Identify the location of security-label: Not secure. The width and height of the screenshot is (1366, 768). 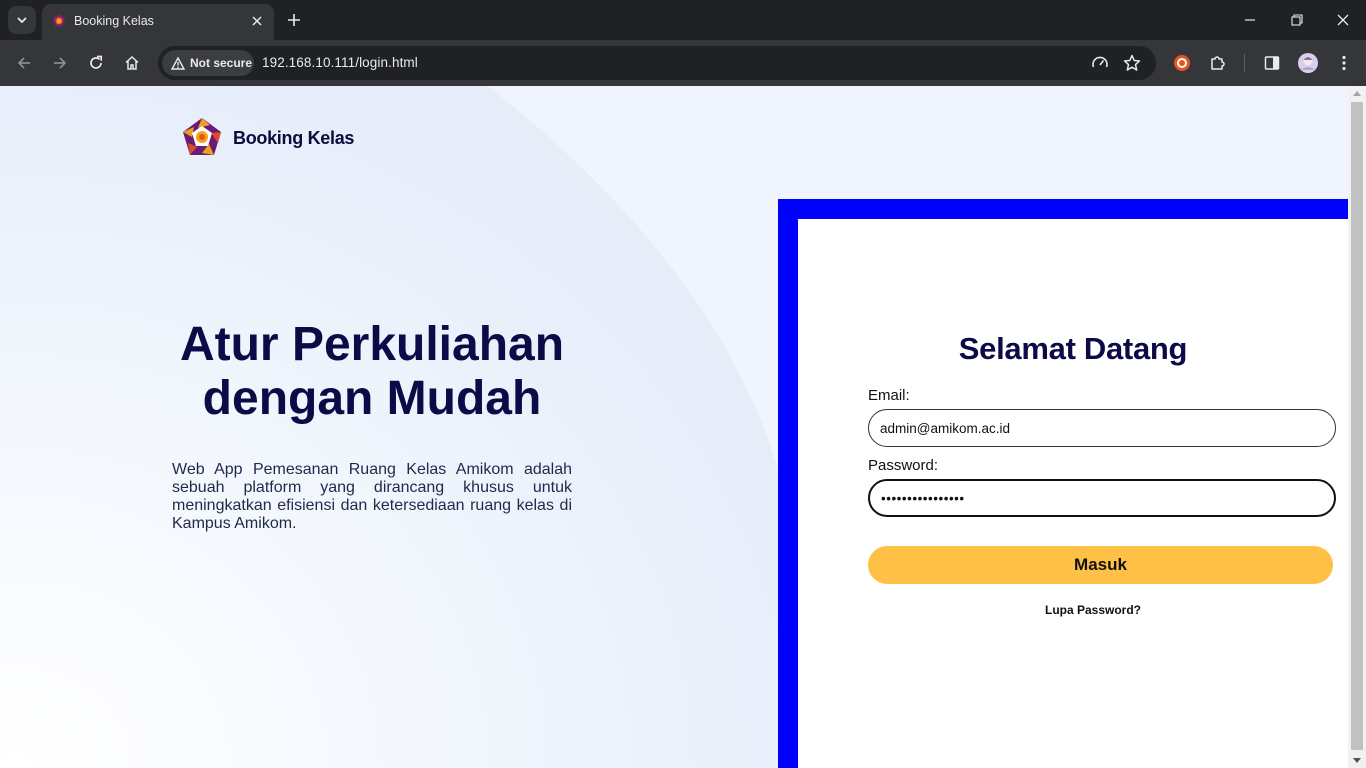
(221, 63).